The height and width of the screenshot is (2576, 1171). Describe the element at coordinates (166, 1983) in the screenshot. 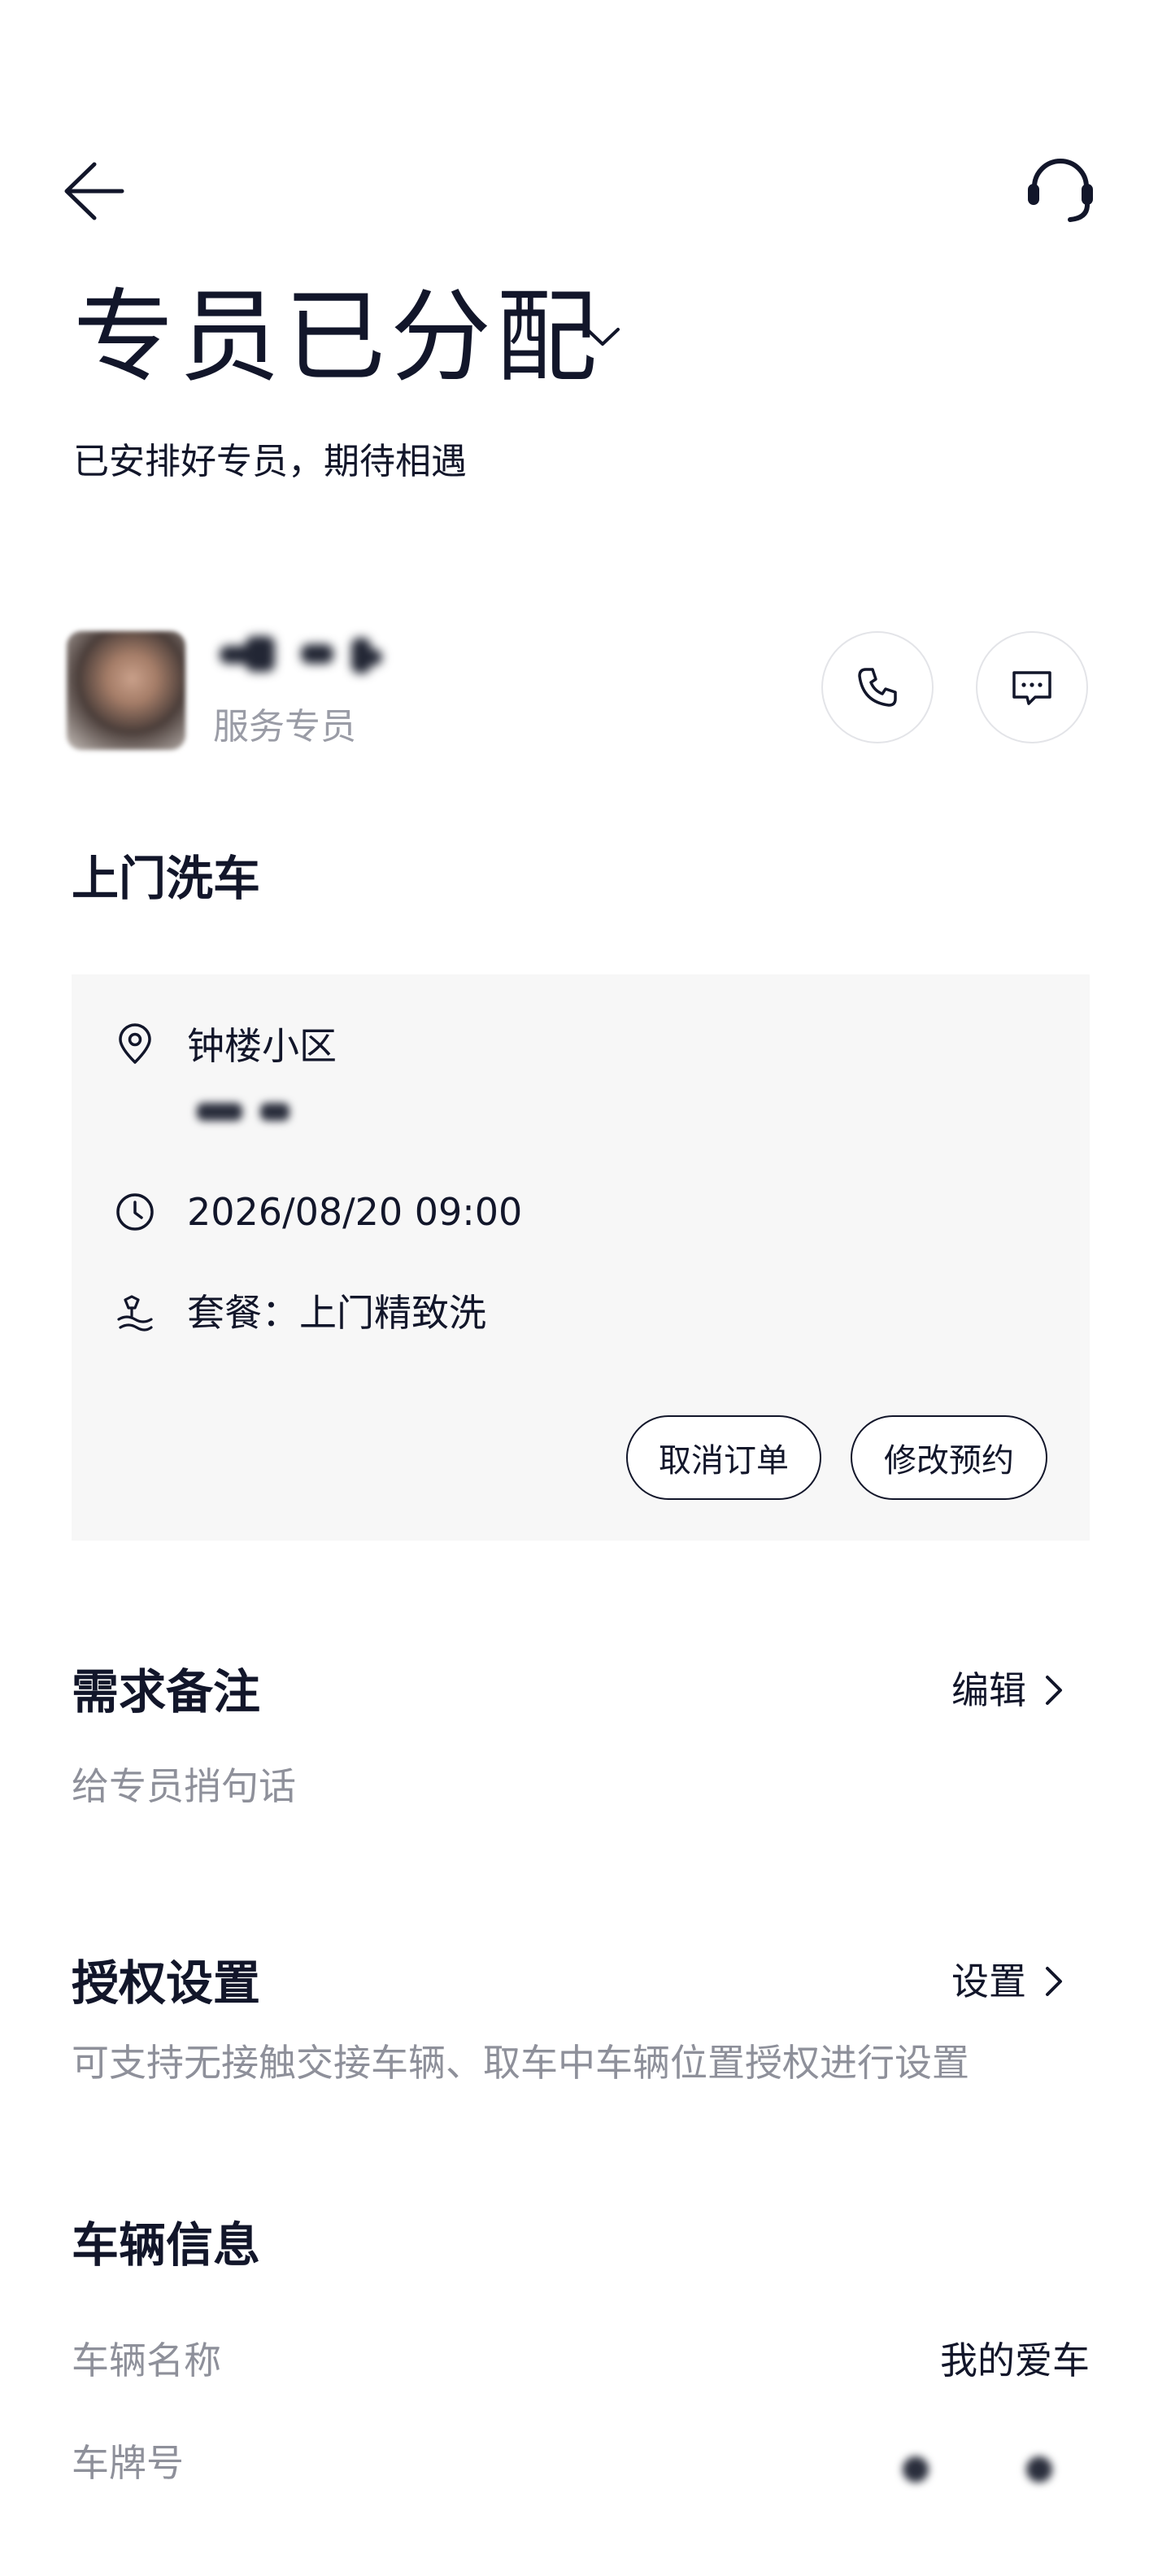

I see `authorization-title: 授权设置` at that location.